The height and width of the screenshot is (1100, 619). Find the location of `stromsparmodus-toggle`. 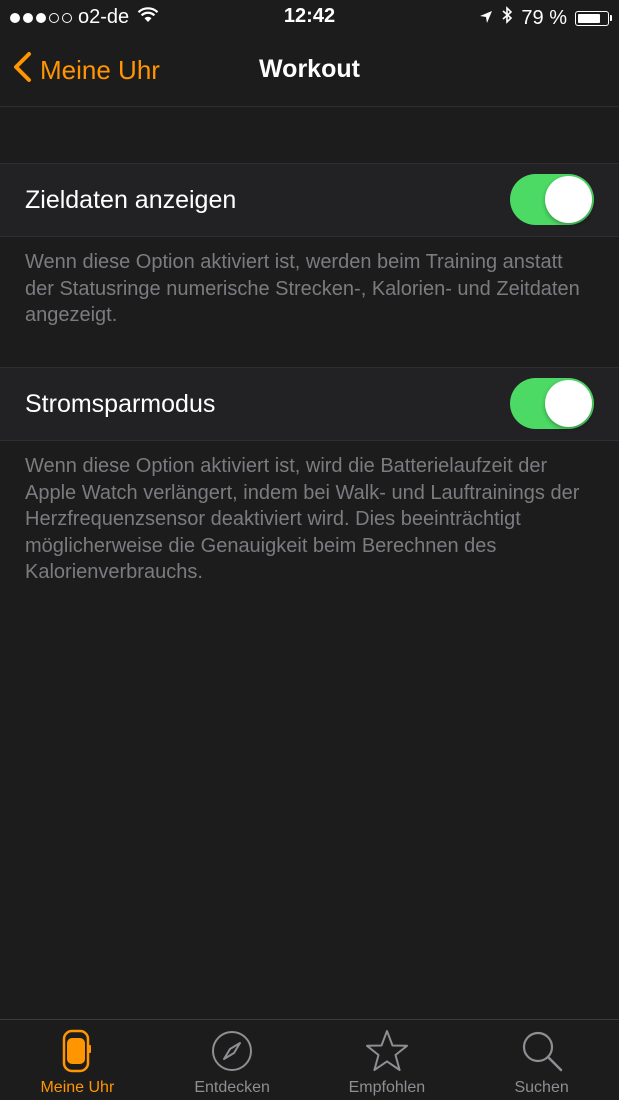

stromsparmodus-toggle is located at coordinates (552, 403).